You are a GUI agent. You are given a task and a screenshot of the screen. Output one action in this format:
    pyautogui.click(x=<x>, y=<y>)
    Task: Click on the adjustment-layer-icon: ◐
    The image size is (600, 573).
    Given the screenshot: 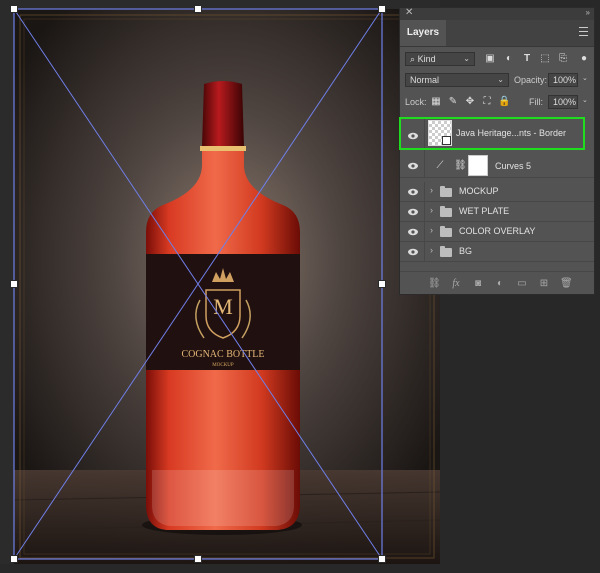 What is the action you would take?
    pyautogui.click(x=500, y=284)
    